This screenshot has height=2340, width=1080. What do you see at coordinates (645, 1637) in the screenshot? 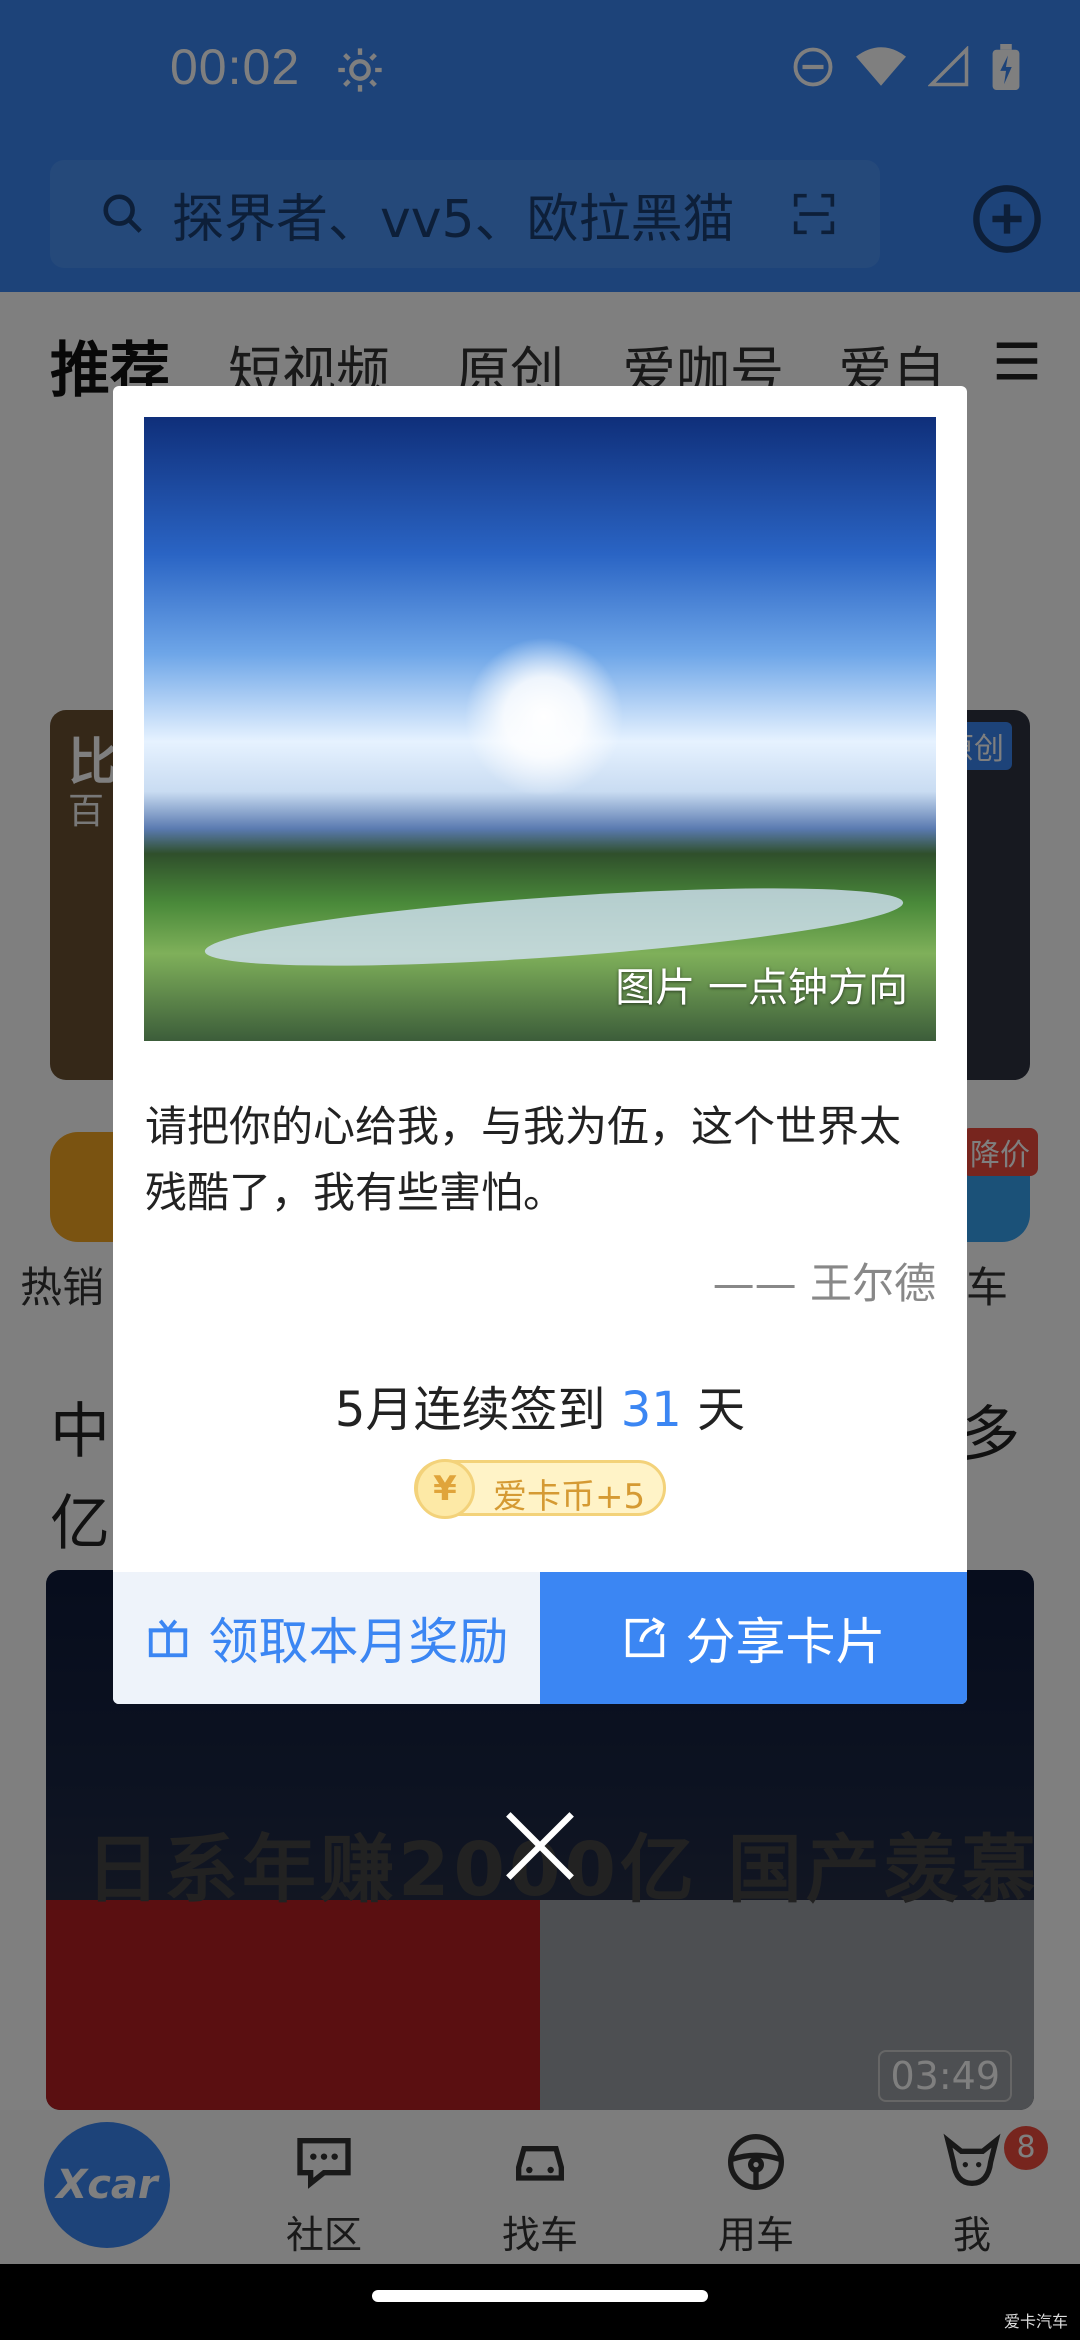
I see `share-icon` at bounding box center [645, 1637].